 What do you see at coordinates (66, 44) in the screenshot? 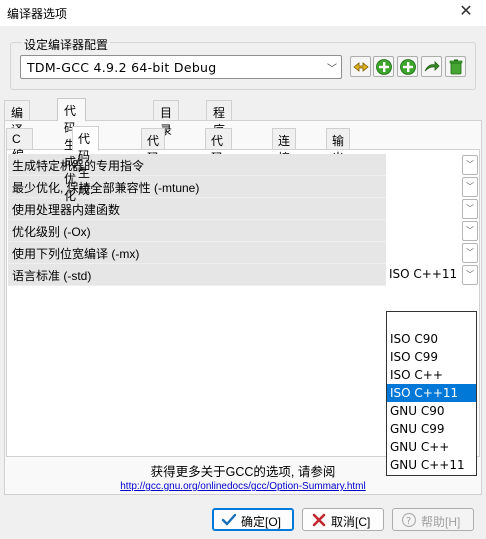
I see `compiler-set-label: 设定编译器配置` at bounding box center [66, 44].